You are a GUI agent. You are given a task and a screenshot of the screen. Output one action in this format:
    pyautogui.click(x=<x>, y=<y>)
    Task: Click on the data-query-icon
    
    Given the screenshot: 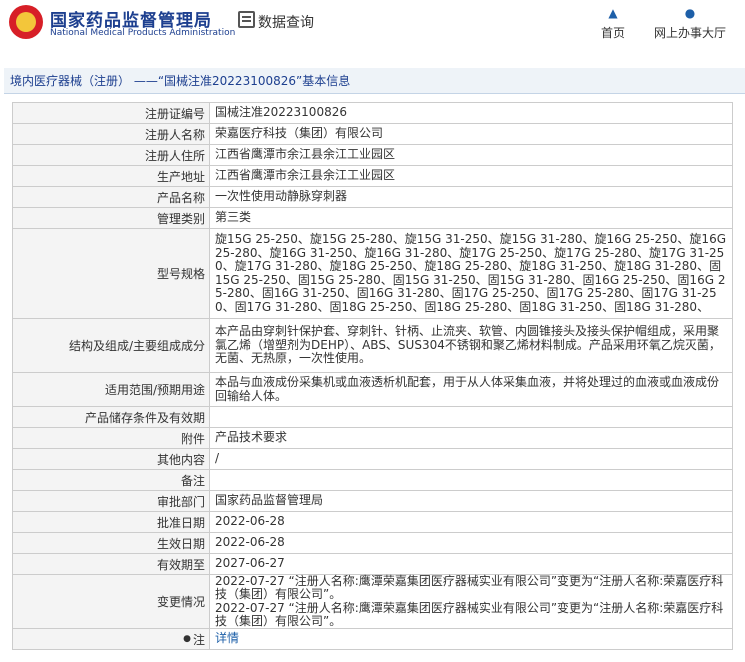 What is the action you would take?
    pyautogui.click(x=246, y=19)
    